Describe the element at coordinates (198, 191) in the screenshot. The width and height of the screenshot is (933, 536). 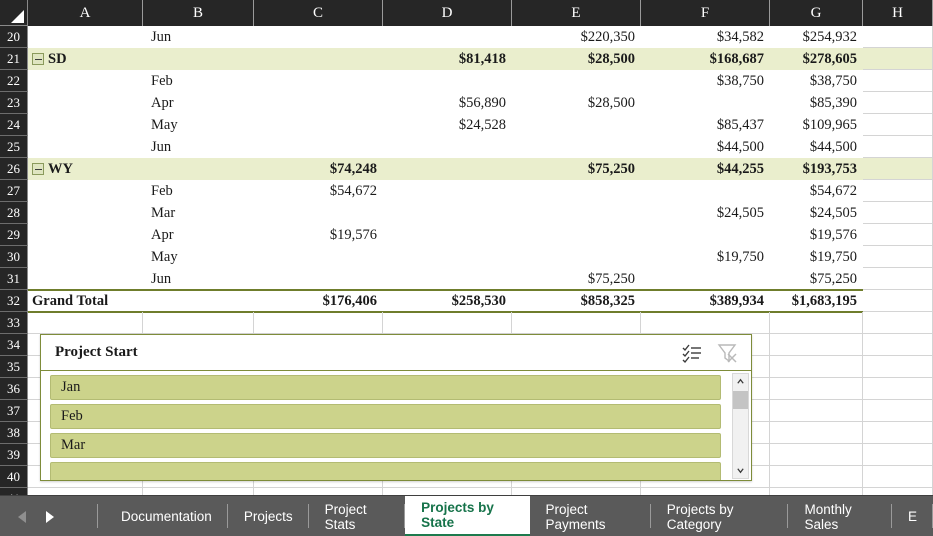
I see `cell-B27: Feb` at that location.